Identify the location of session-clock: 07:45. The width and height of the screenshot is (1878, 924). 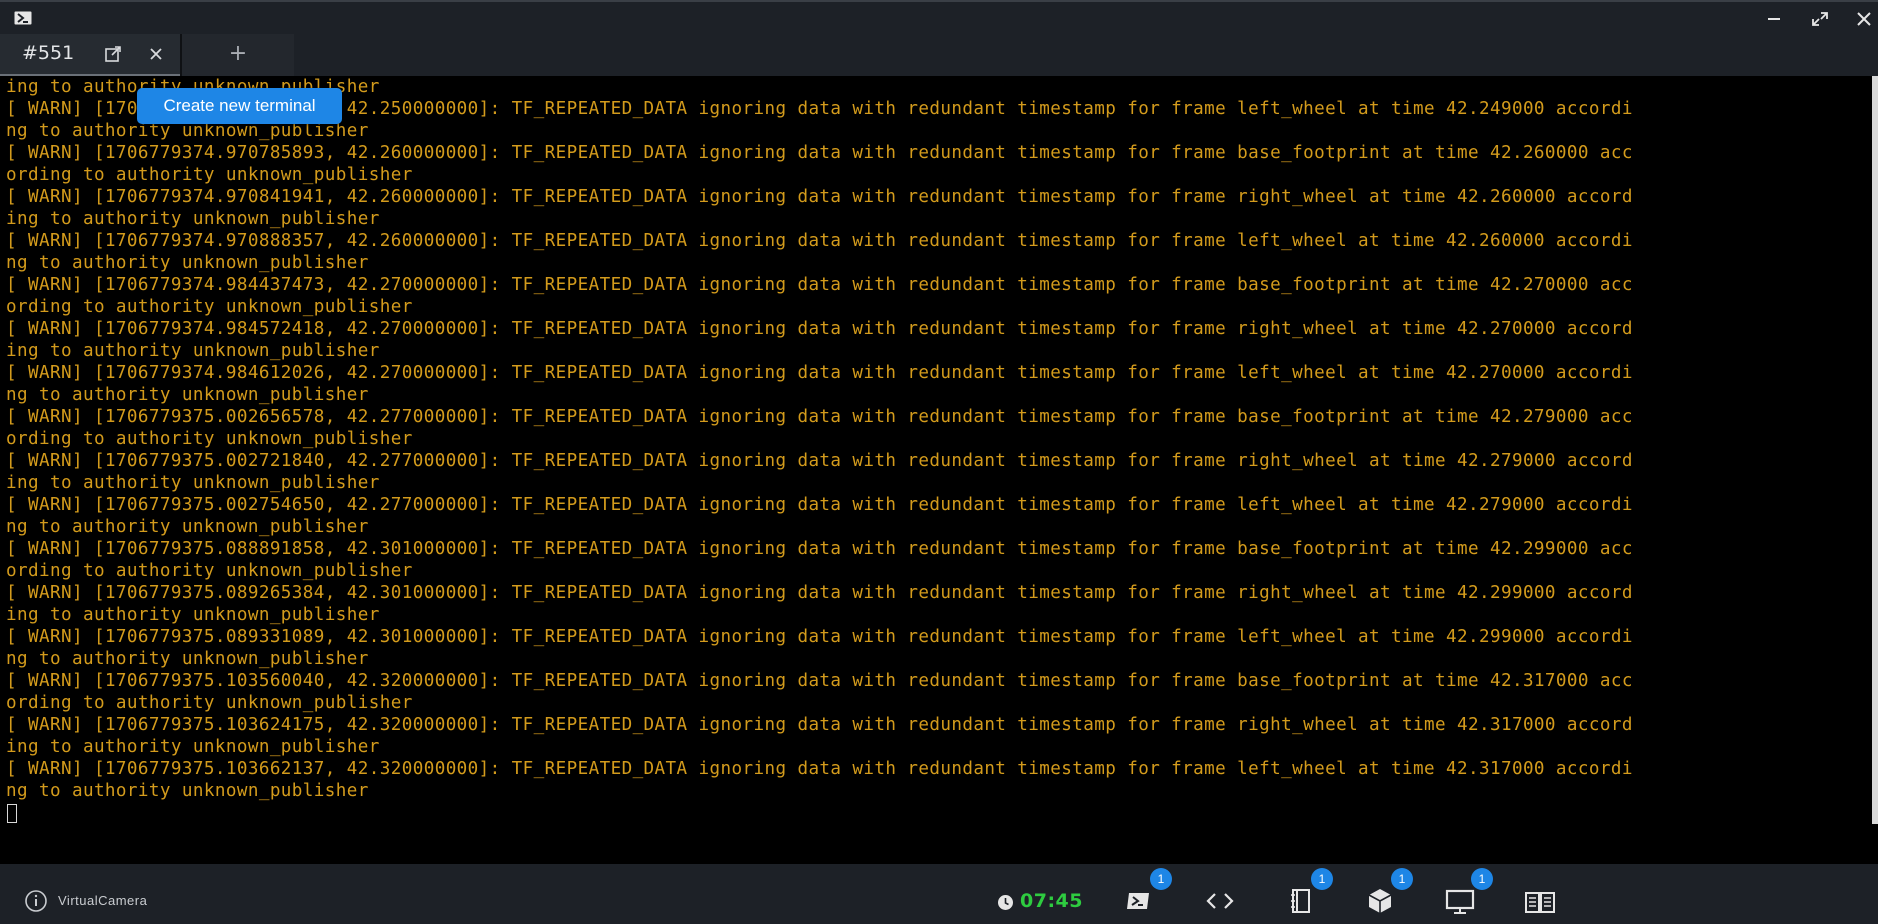
(1051, 901).